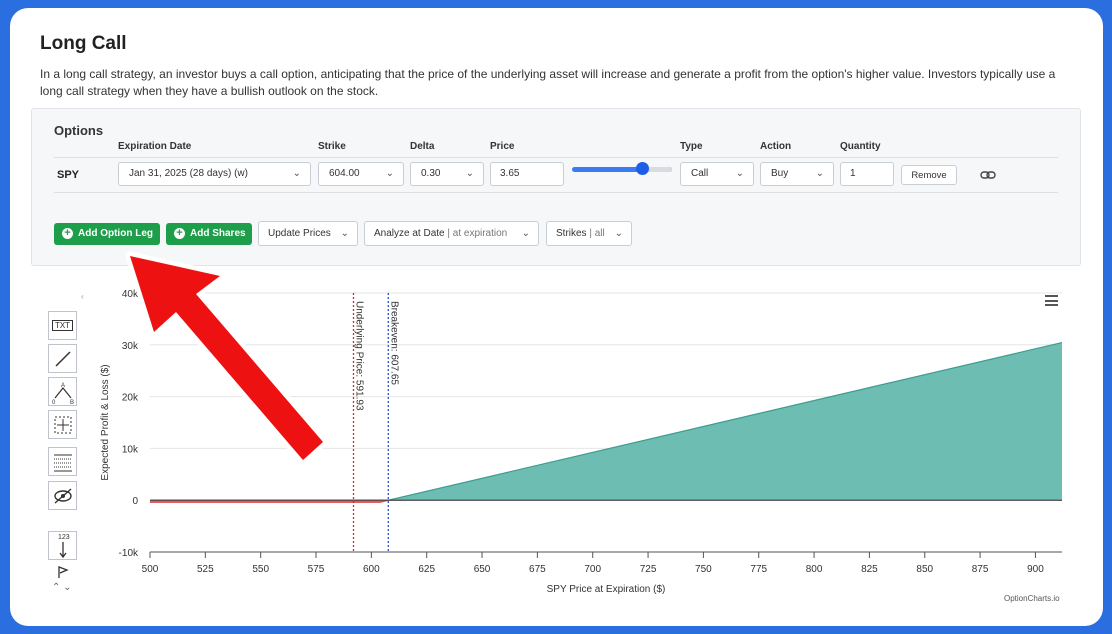 This screenshot has width=1112, height=634. I want to click on x-tick-label: 775, so click(758, 569).